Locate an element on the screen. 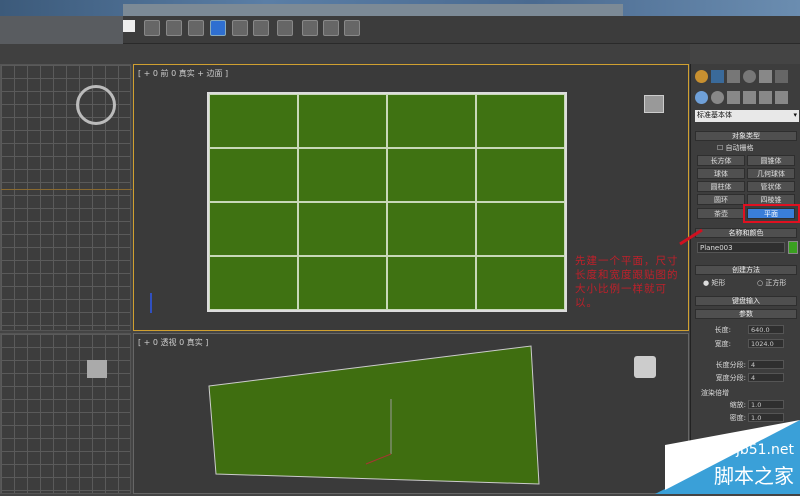 The width and height of the screenshot is (800, 496). mirror-icon is located at coordinates (152, 28).